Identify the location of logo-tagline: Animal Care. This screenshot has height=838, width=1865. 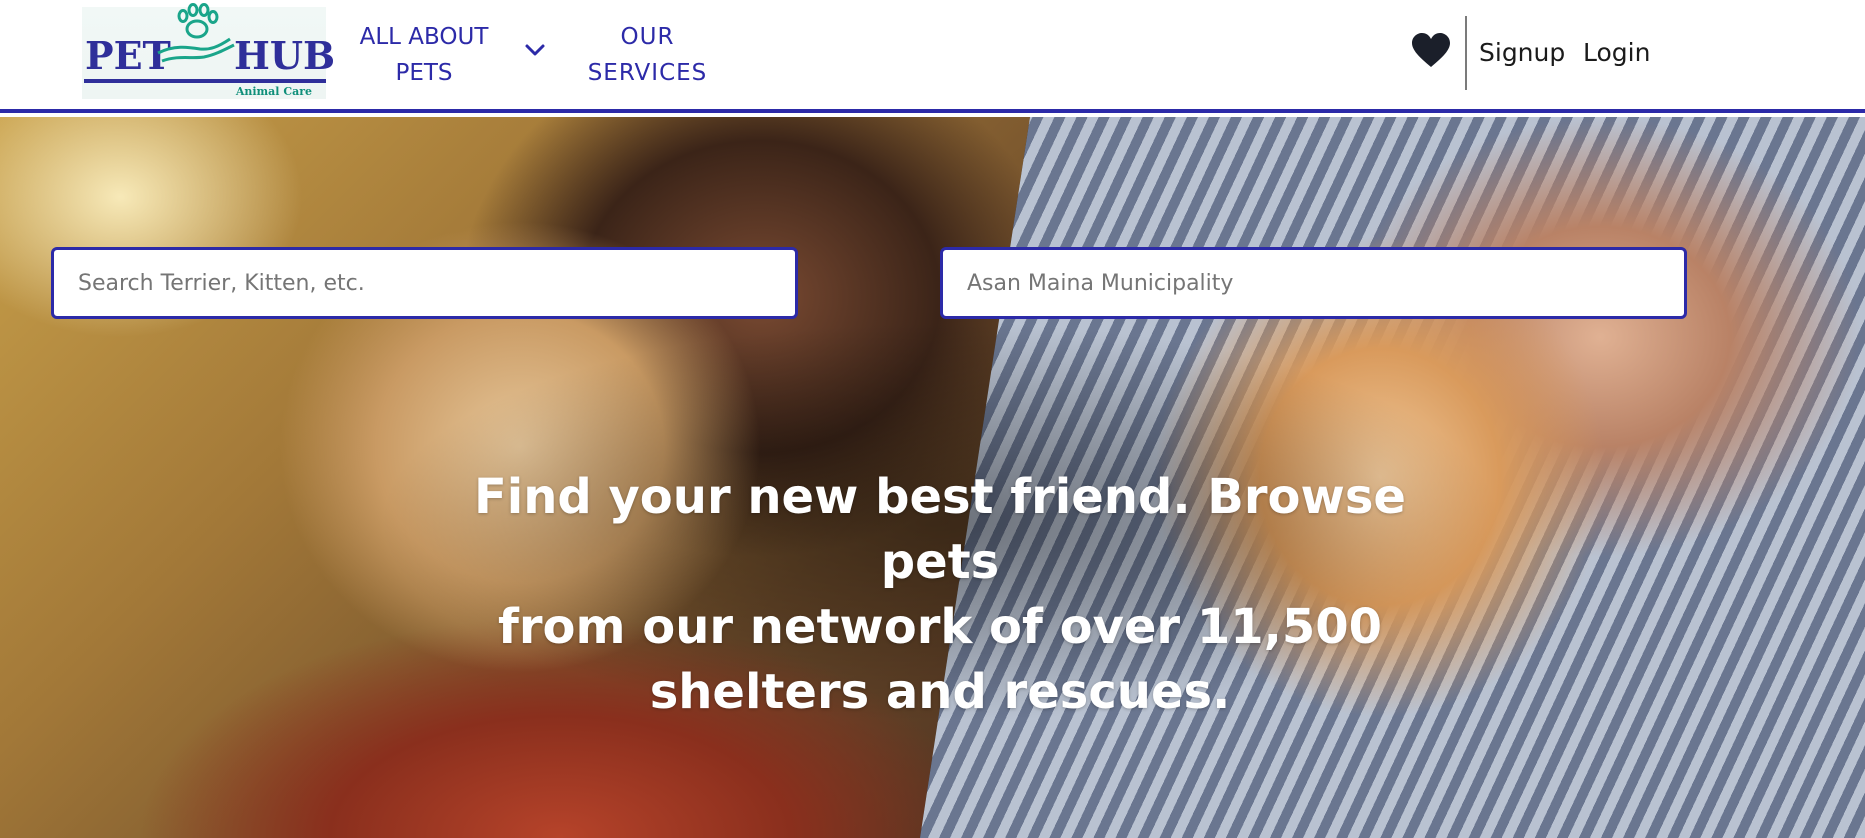
(273, 91).